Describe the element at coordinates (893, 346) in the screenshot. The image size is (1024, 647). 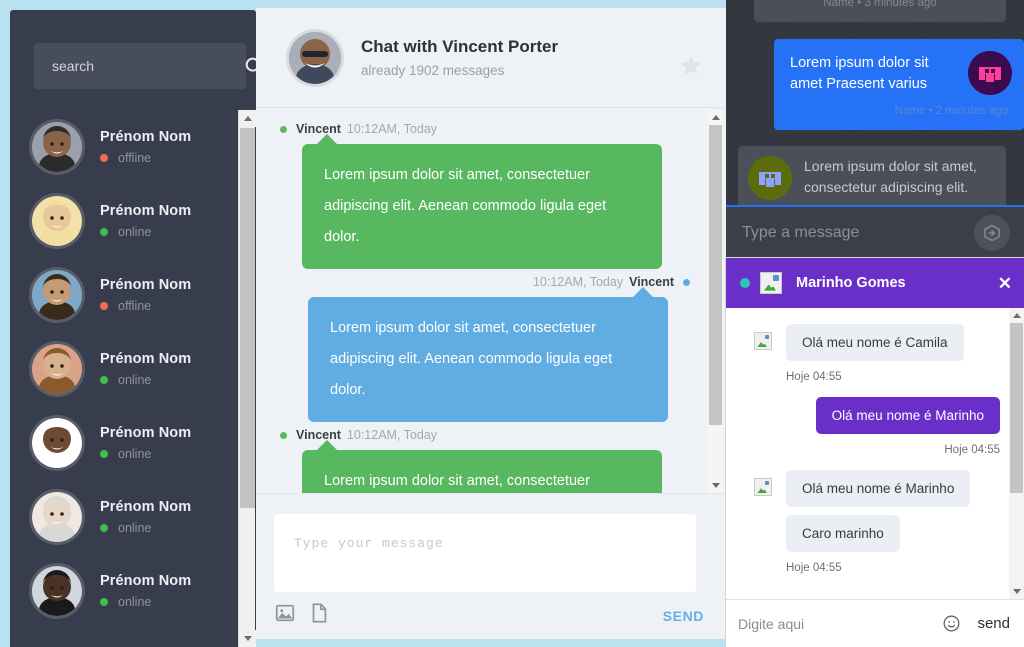
I see `purple-bubble-stack: Olá meu nome é Camila` at that location.